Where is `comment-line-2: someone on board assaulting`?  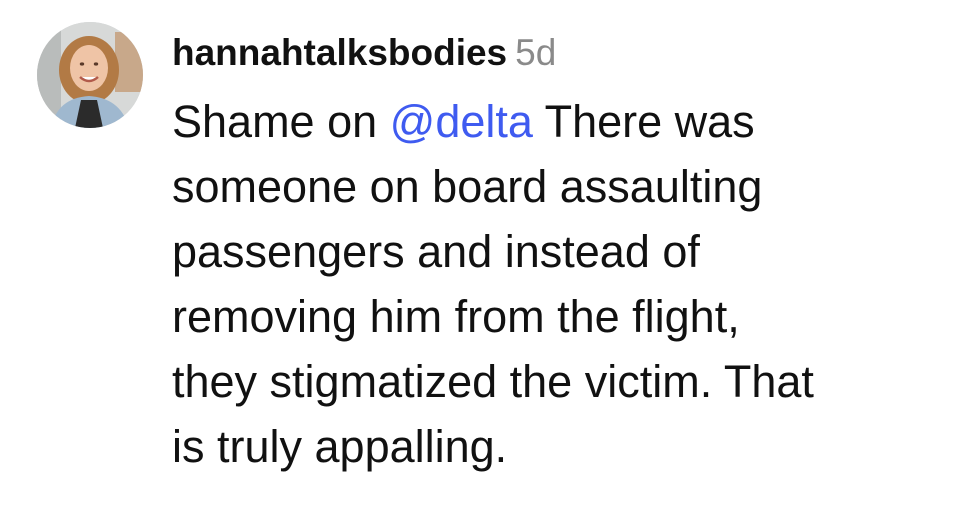
comment-line-2: someone on board assaulting is located at coordinates (467, 186).